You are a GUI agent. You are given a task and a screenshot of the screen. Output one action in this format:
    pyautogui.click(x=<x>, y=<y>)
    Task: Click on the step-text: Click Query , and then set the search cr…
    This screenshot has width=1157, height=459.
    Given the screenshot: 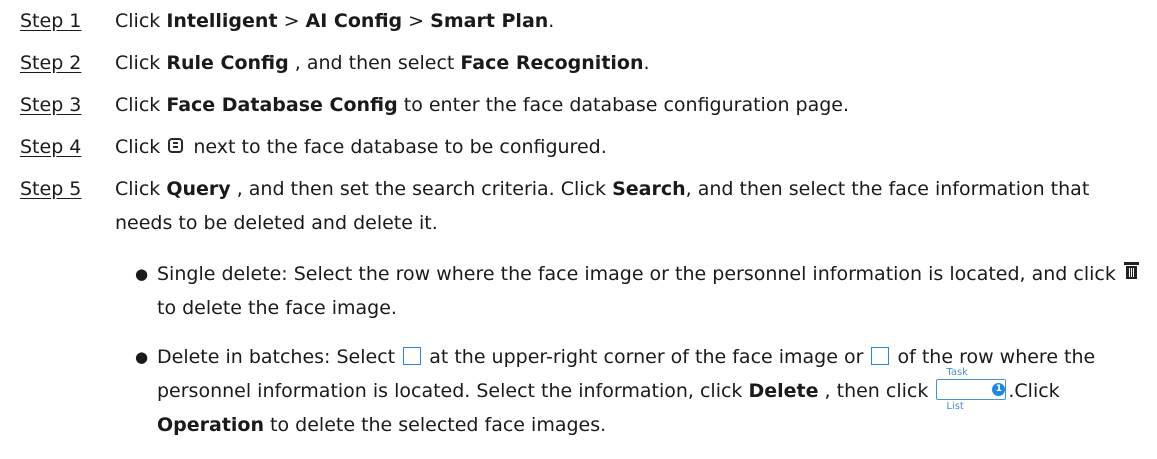 What is the action you would take?
    pyautogui.click(x=602, y=206)
    